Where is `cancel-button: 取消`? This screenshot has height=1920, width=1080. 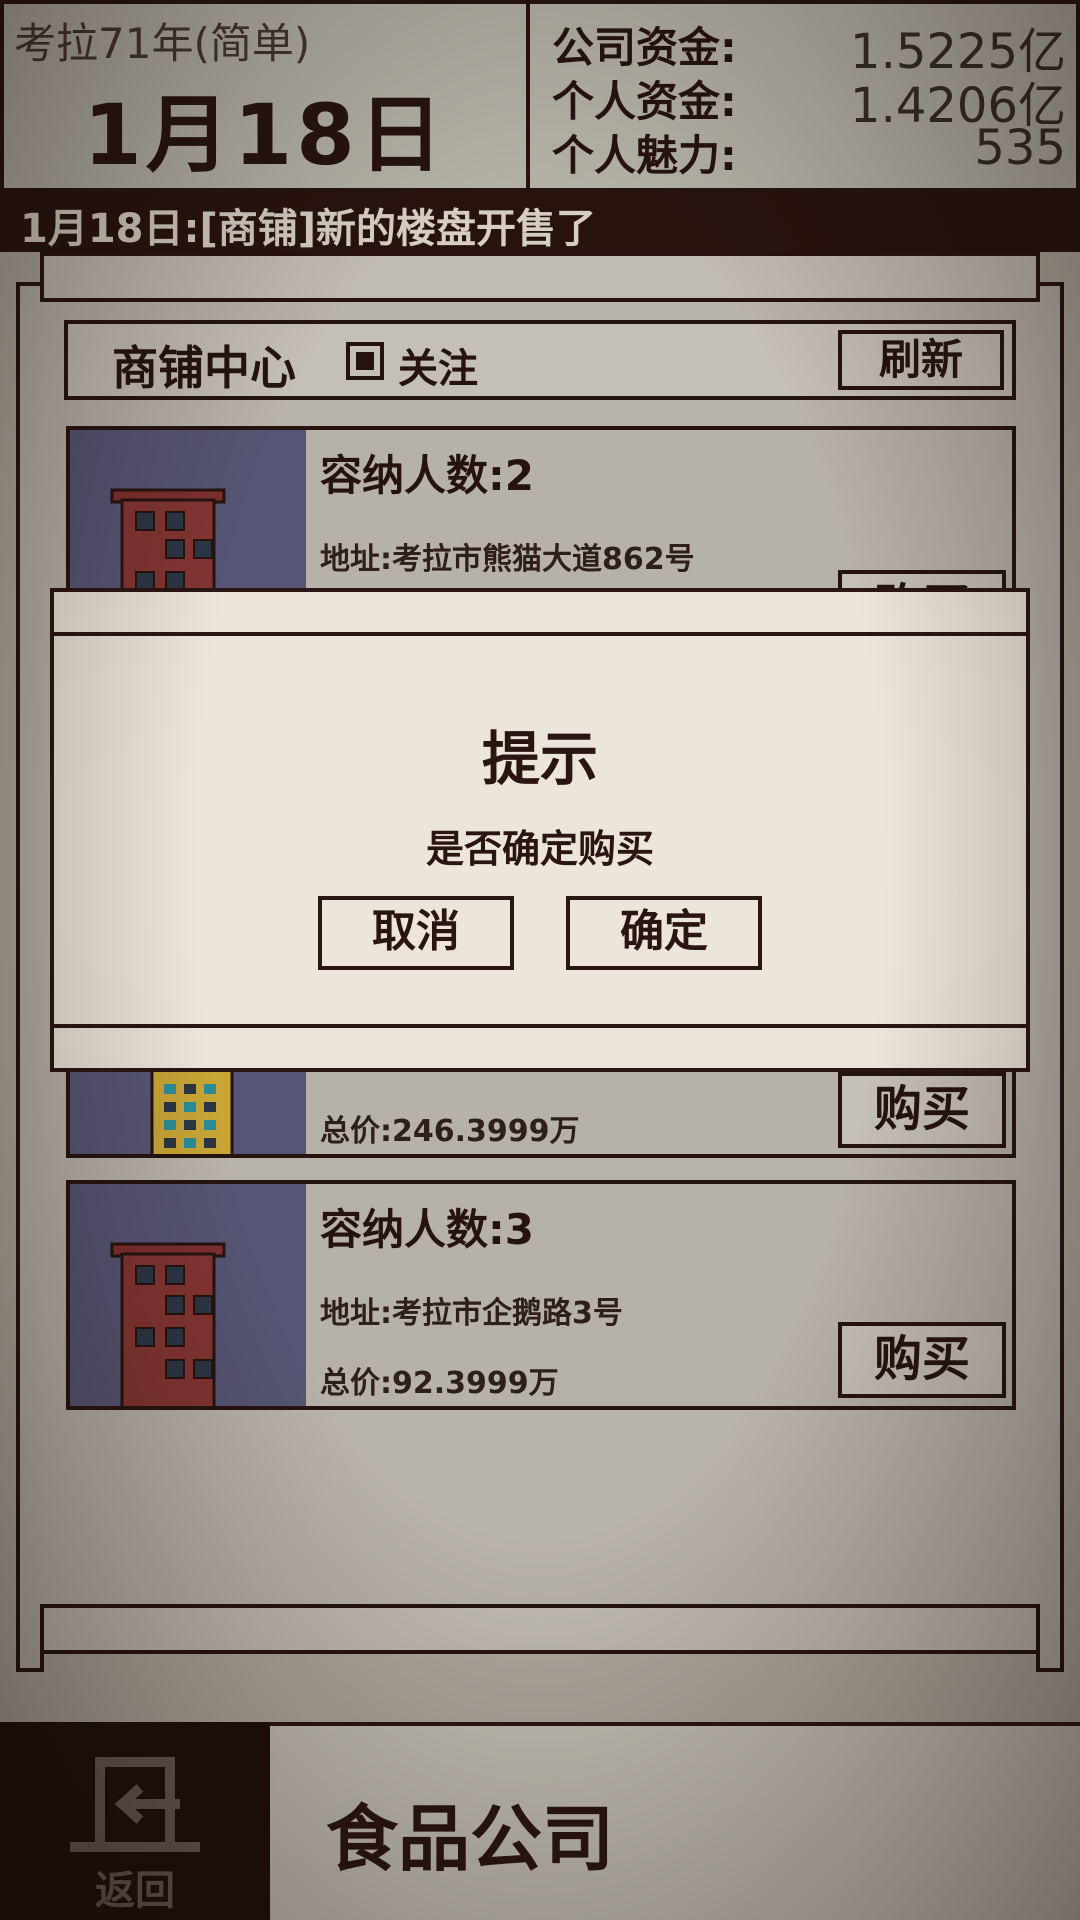
cancel-button: 取消 is located at coordinates (416, 933).